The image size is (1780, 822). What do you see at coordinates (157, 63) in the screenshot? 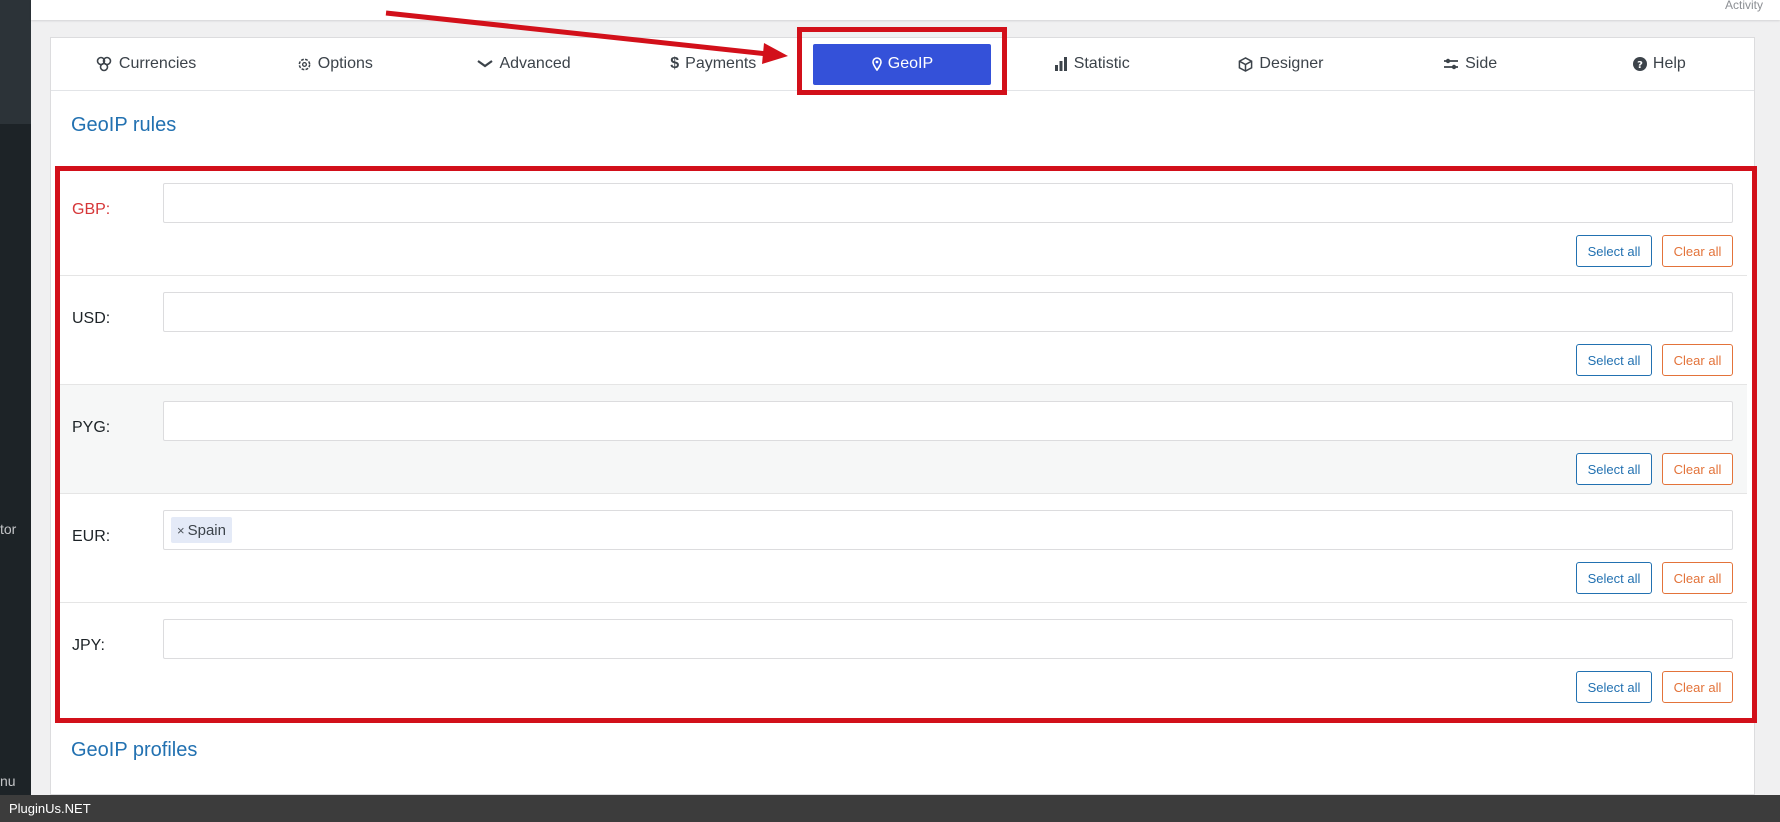
I see `tab-label: Currencies` at bounding box center [157, 63].